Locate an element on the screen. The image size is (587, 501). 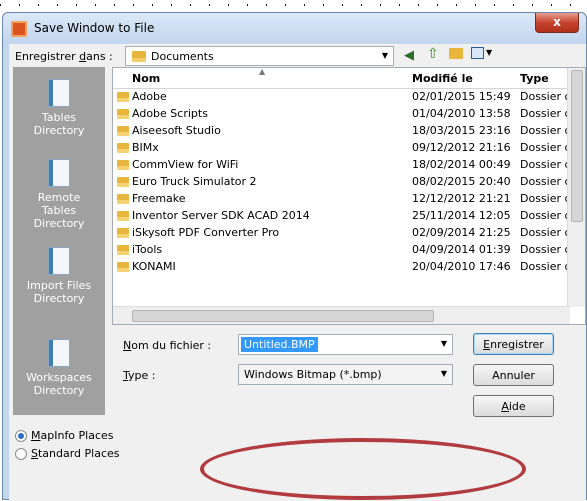
file-name: iTools is located at coordinates (147, 249).